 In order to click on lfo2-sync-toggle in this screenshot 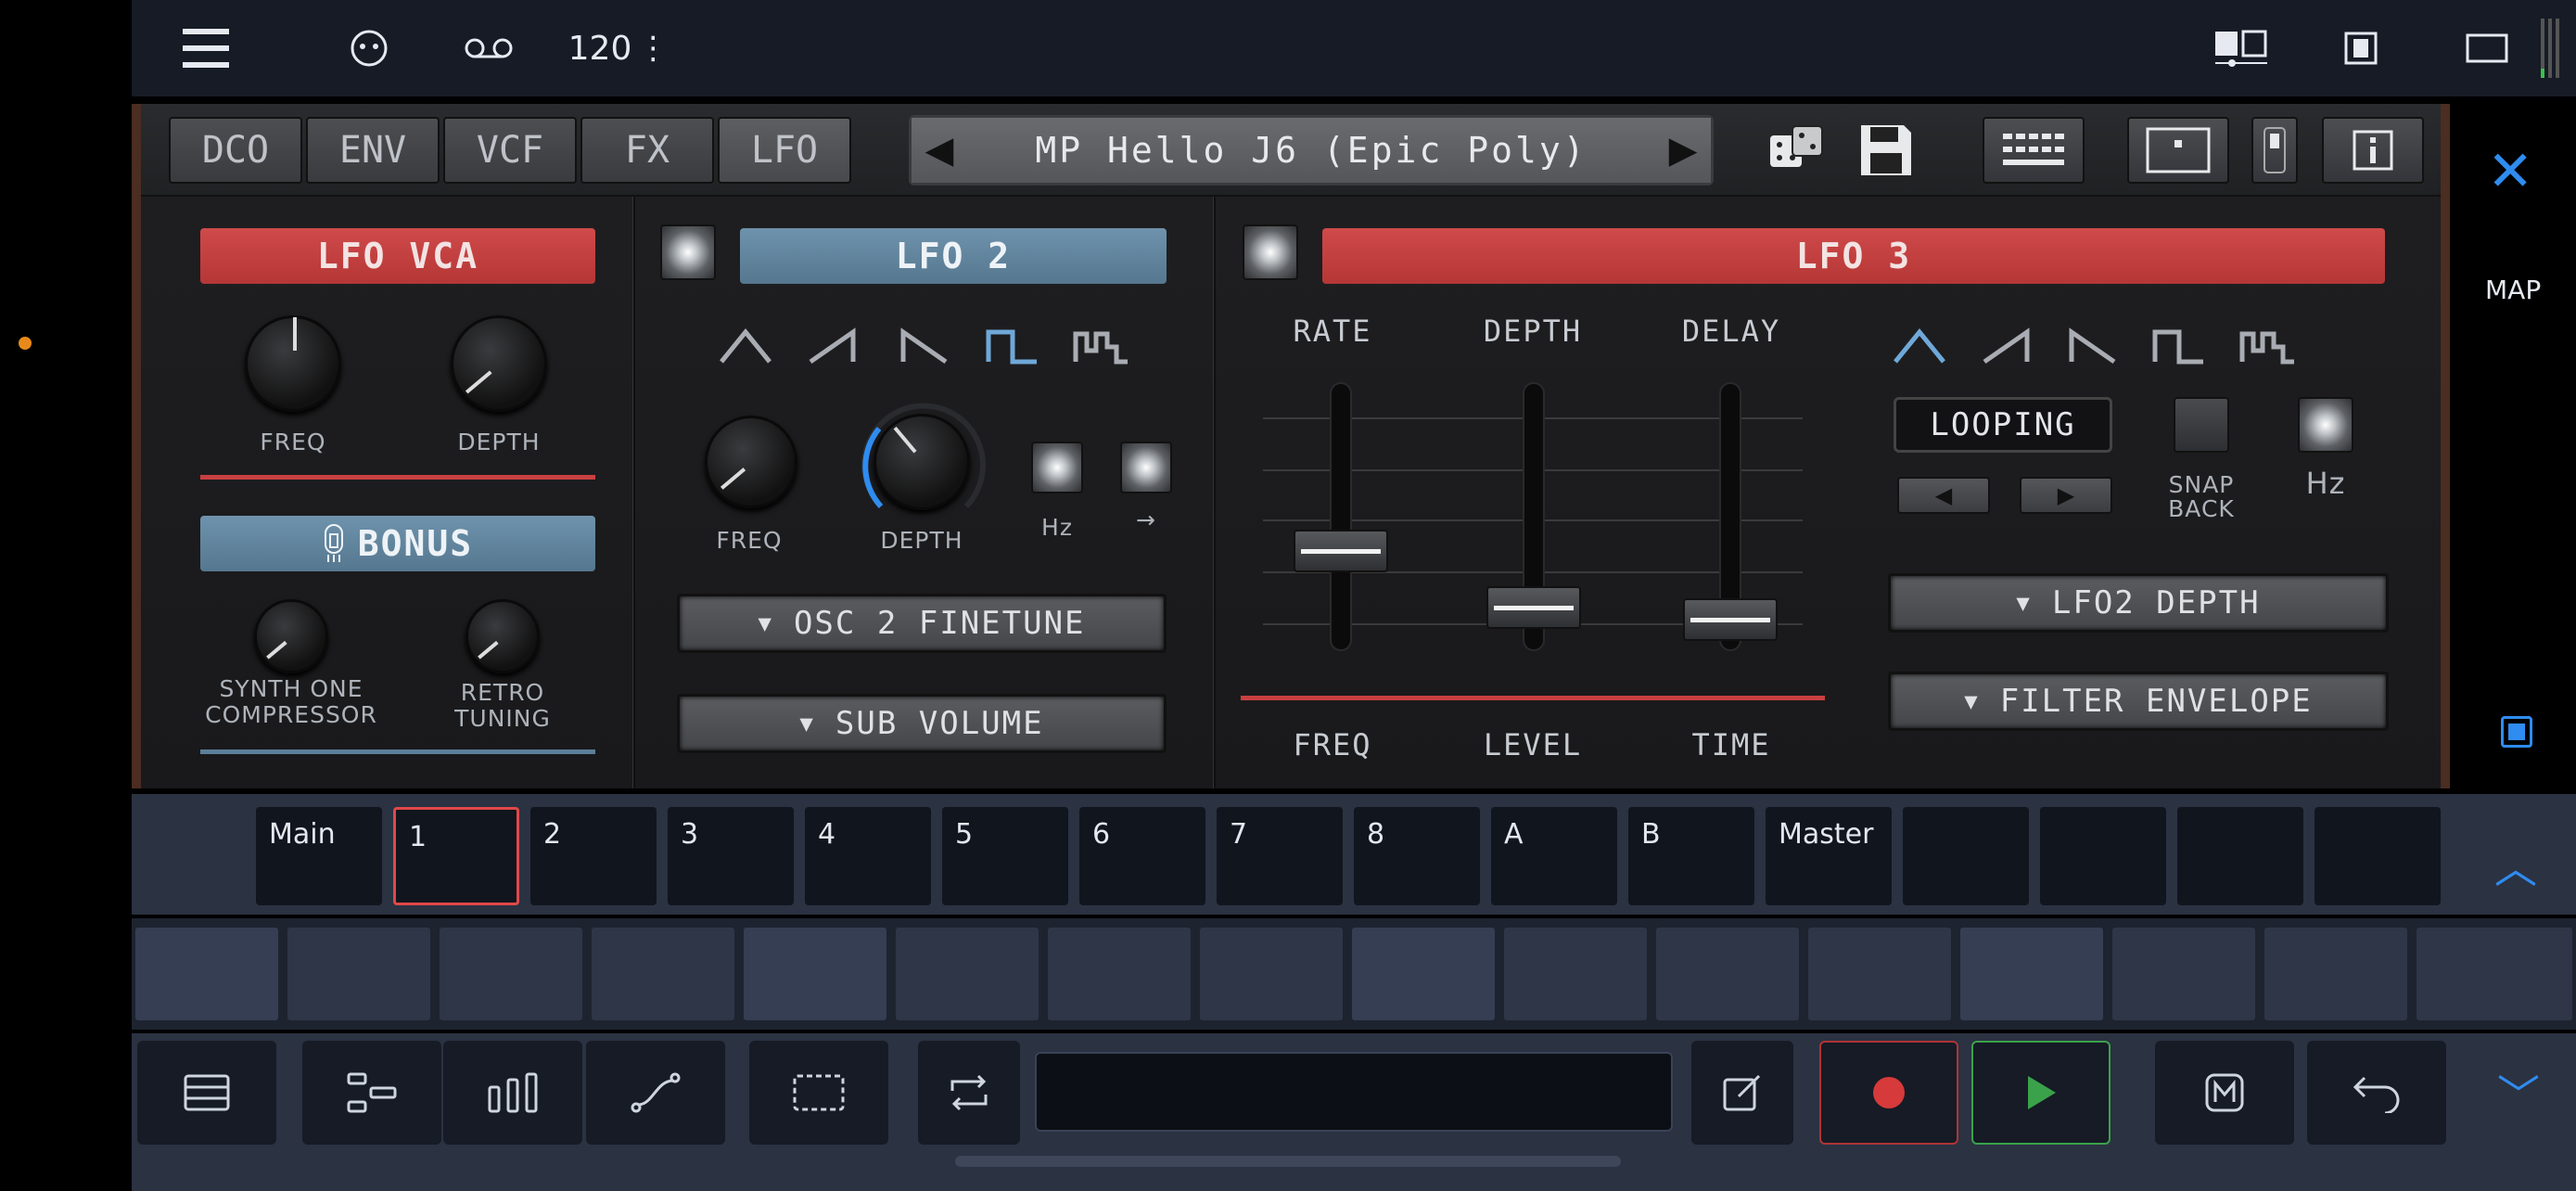, I will do `click(1146, 467)`.